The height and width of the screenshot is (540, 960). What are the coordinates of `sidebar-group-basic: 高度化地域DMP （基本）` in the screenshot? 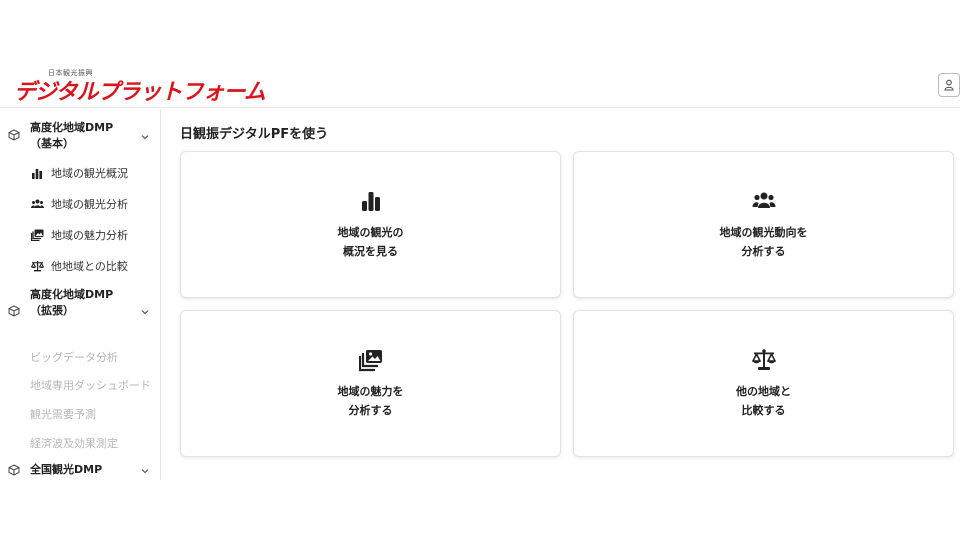 It's located at (80, 137).